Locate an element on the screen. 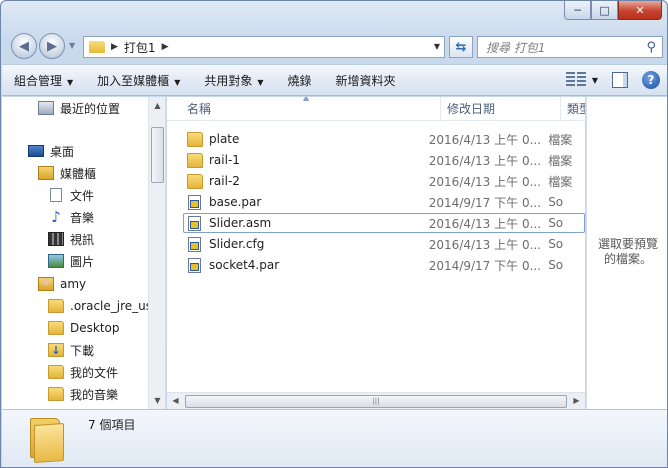 This screenshot has height=468, width=668. item-count: 7 個項目 is located at coordinates (112, 425).